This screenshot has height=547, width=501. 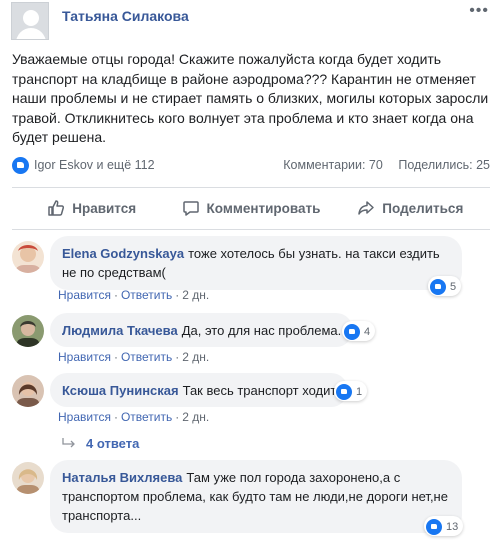 I want to click on author-avatar, so click(x=30, y=21).